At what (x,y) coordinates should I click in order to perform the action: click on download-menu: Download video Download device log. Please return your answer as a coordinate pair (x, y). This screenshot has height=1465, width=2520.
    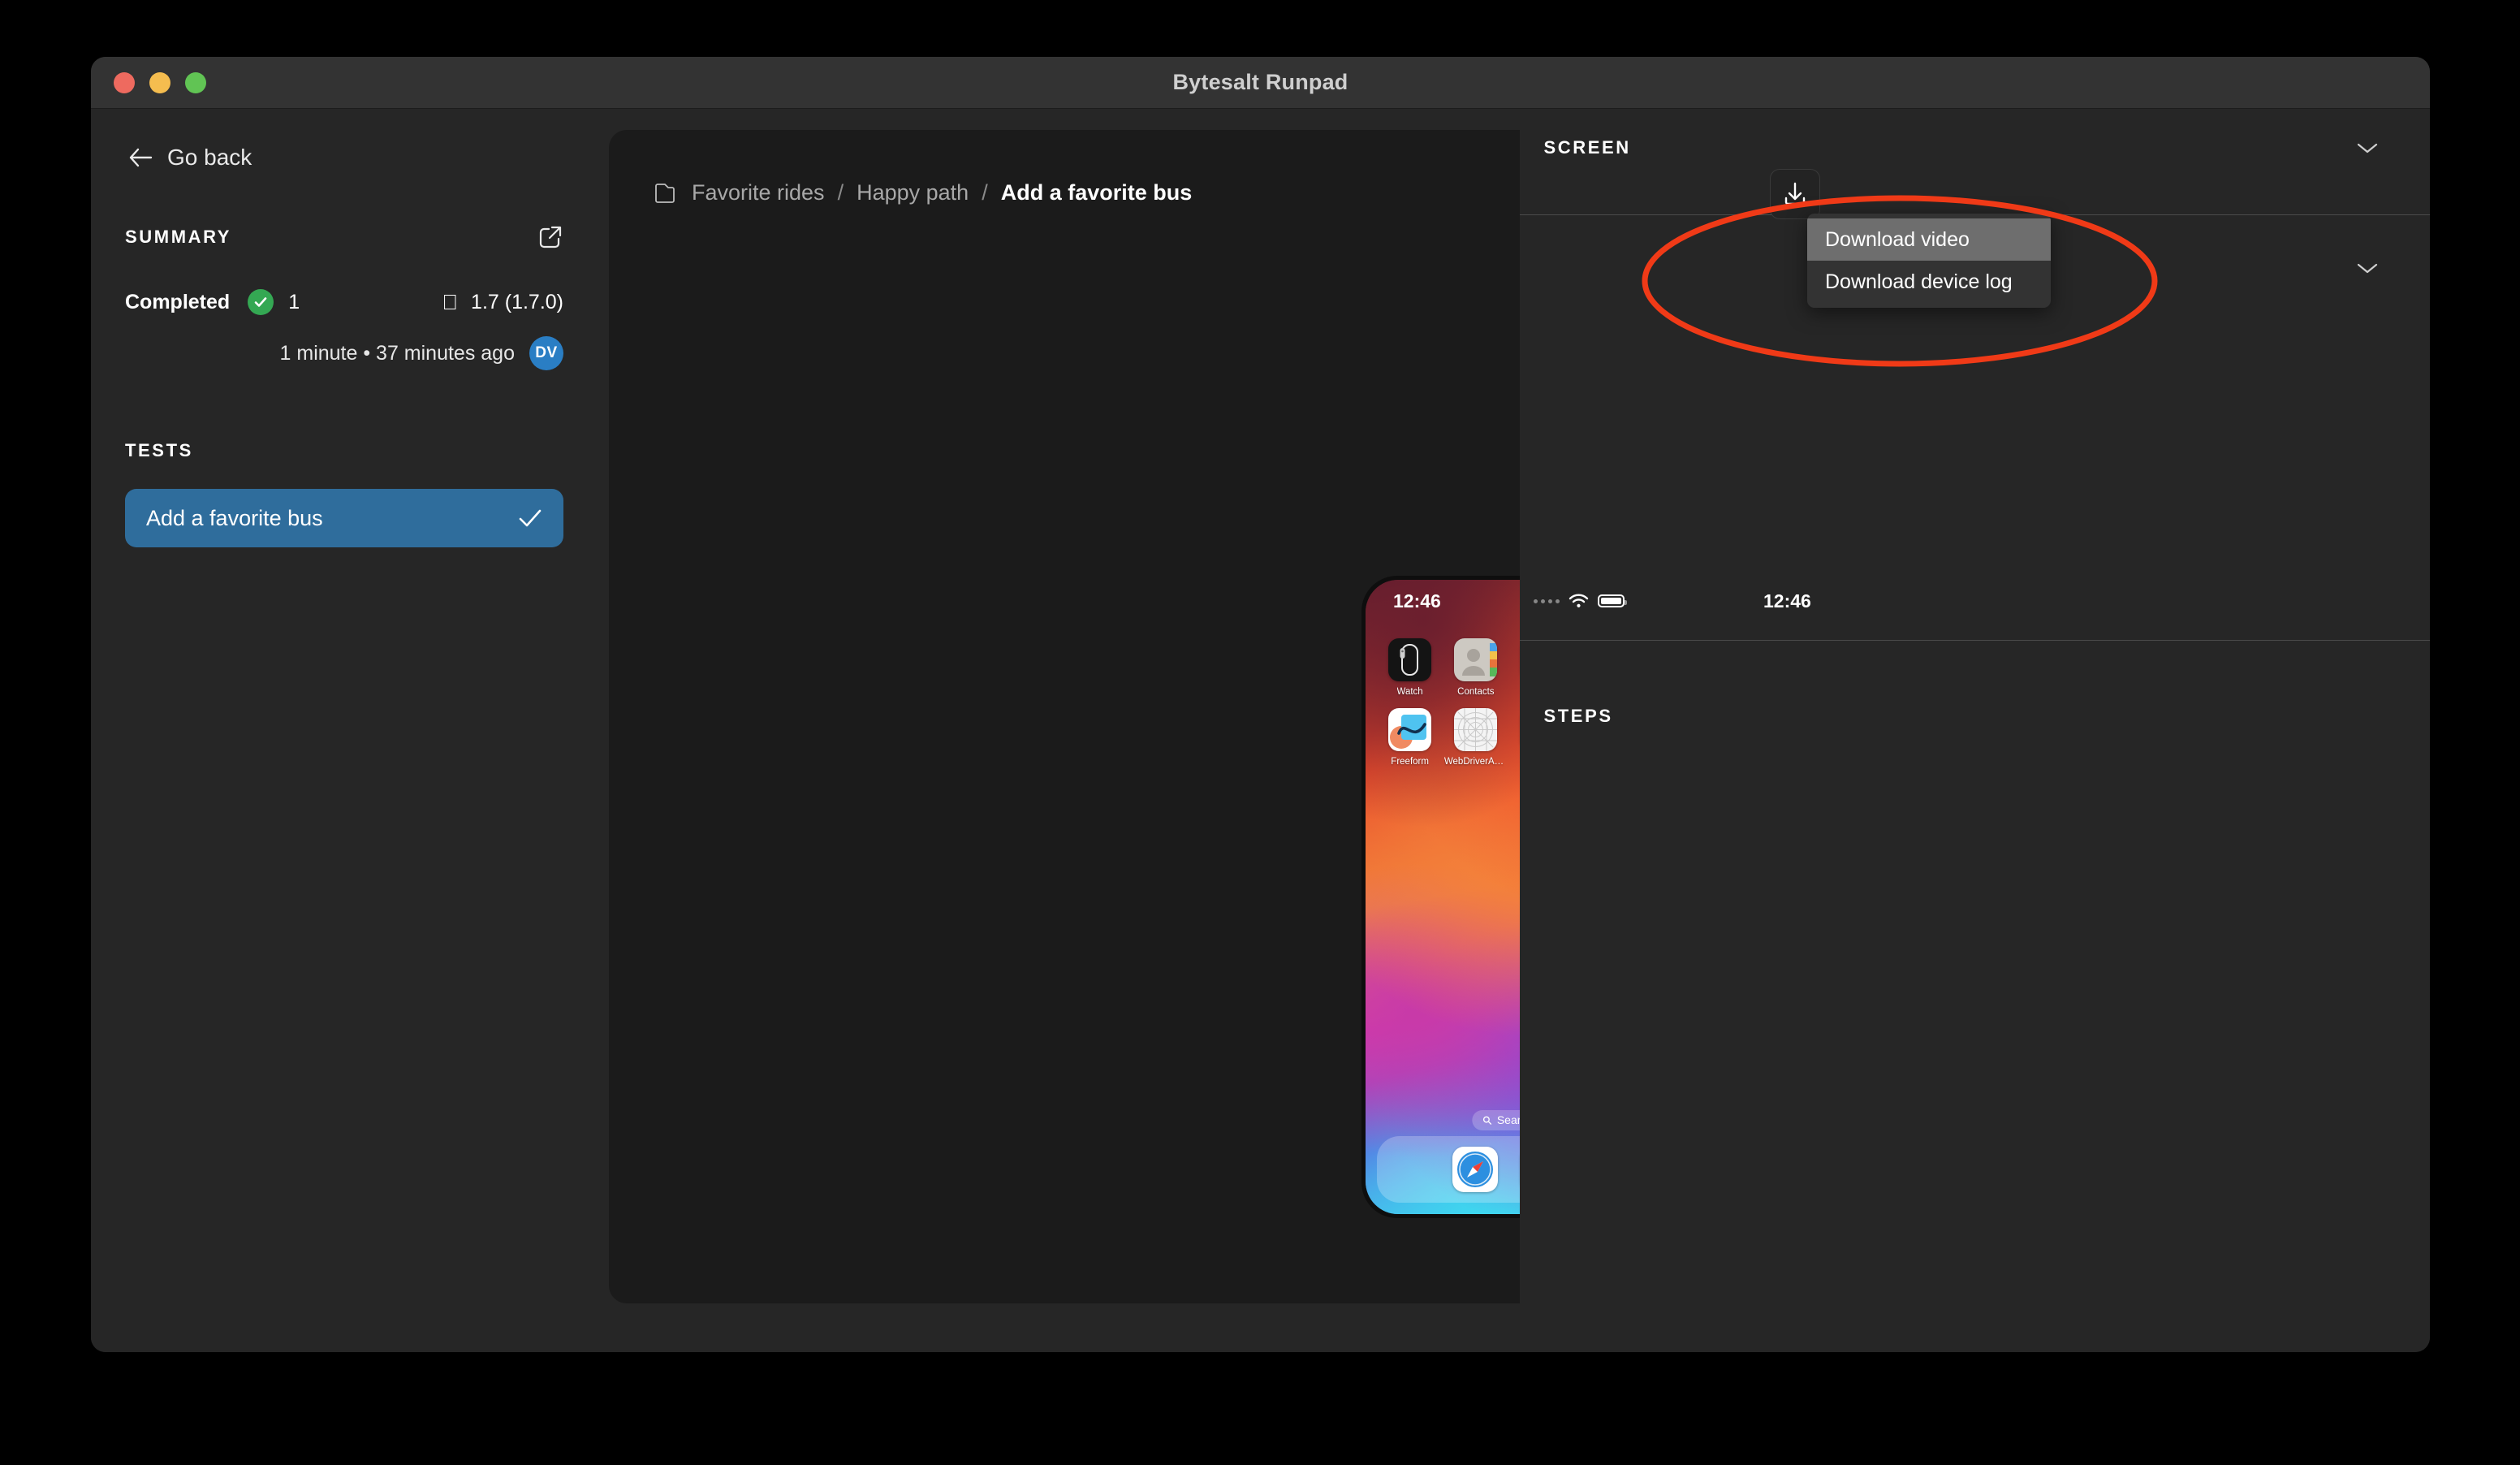
    Looking at the image, I should click on (1929, 261).